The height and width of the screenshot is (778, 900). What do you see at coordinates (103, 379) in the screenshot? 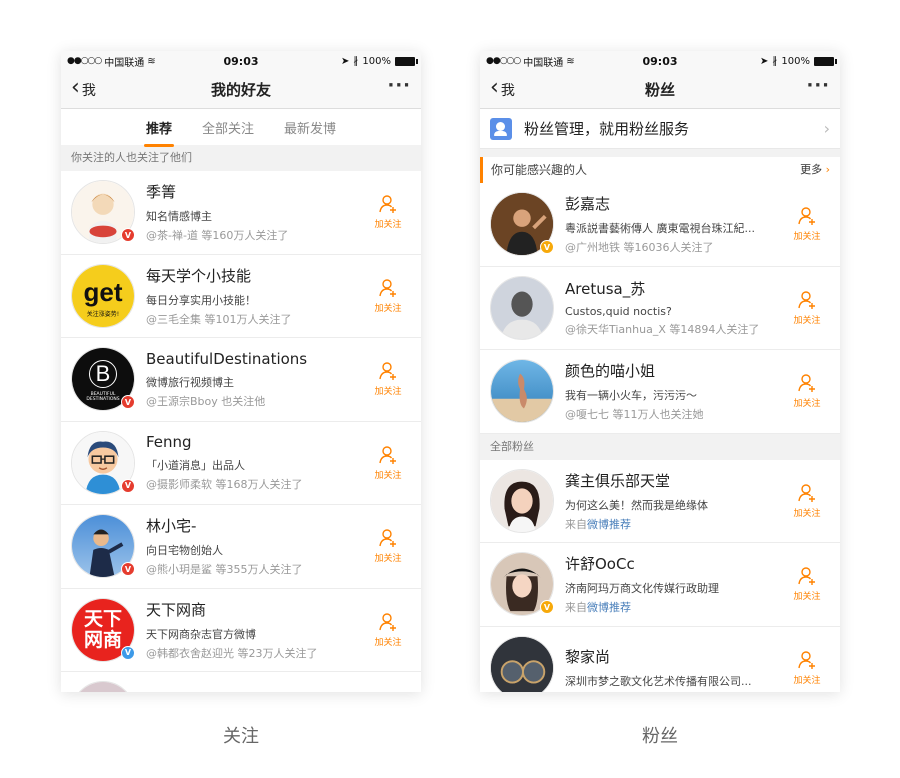
I see `avatar: B BEAUTIFUL DESTINATIONS V` at bounding box center [103, 379].